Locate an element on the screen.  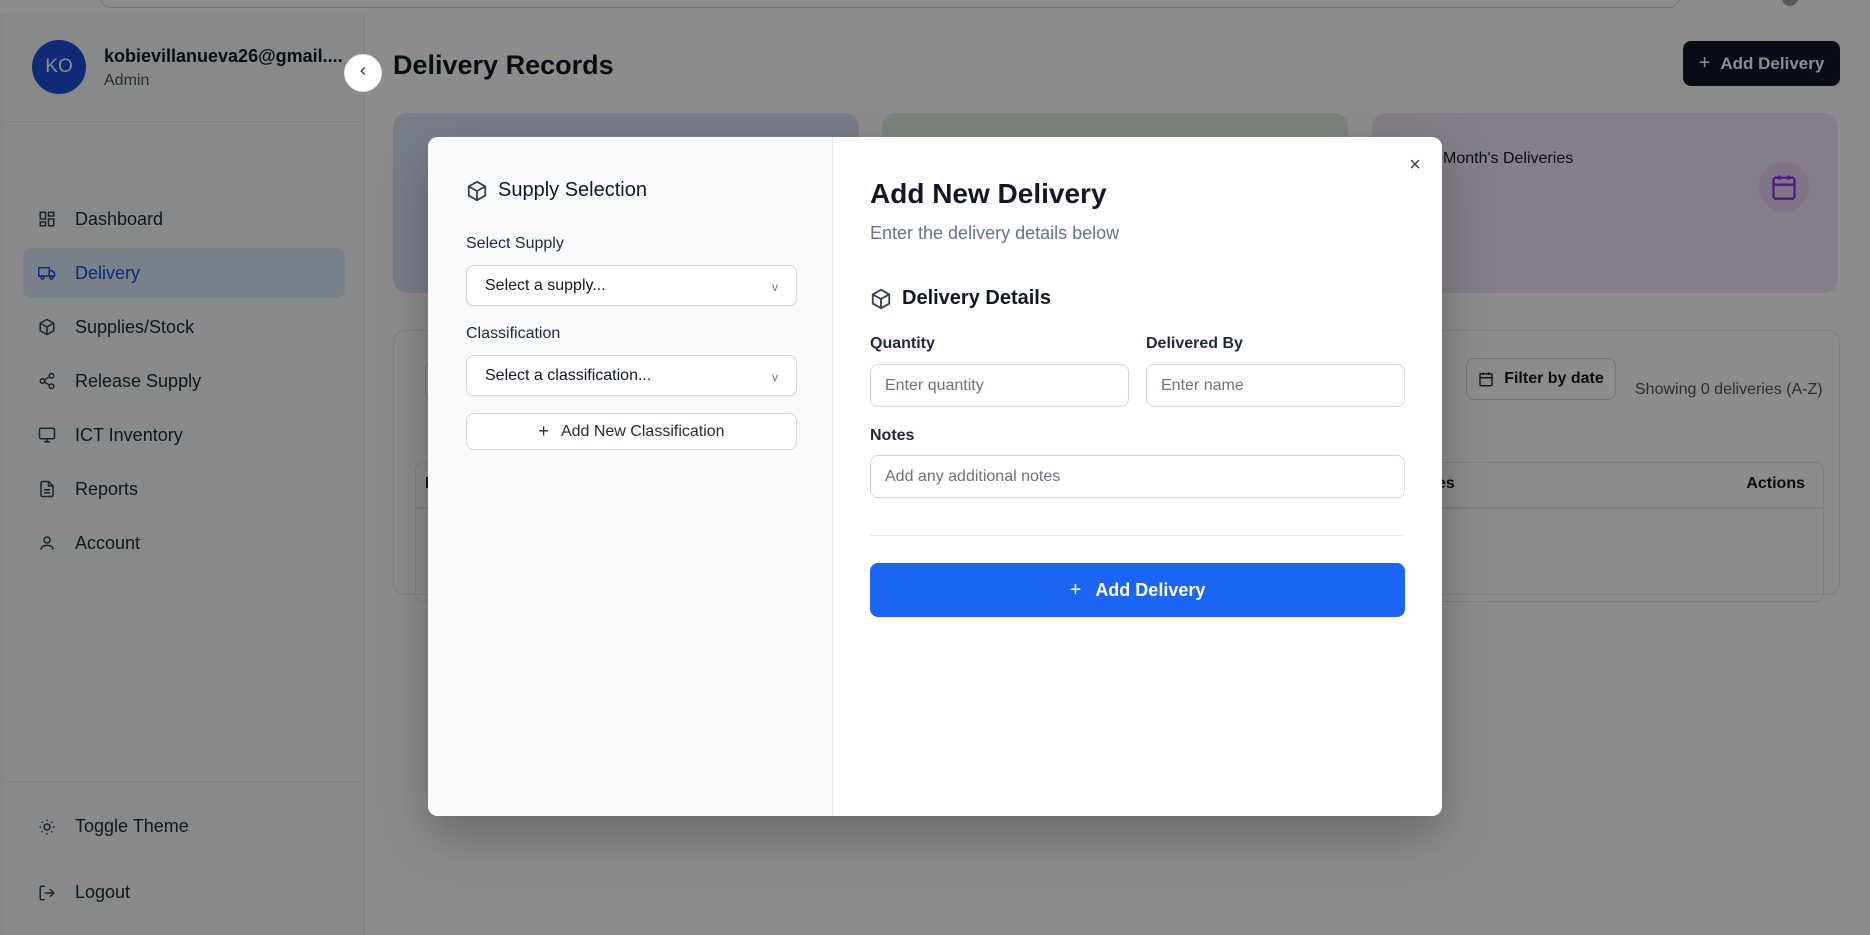
supply-select: Select a supply... v is located at coordinates (631, 285).